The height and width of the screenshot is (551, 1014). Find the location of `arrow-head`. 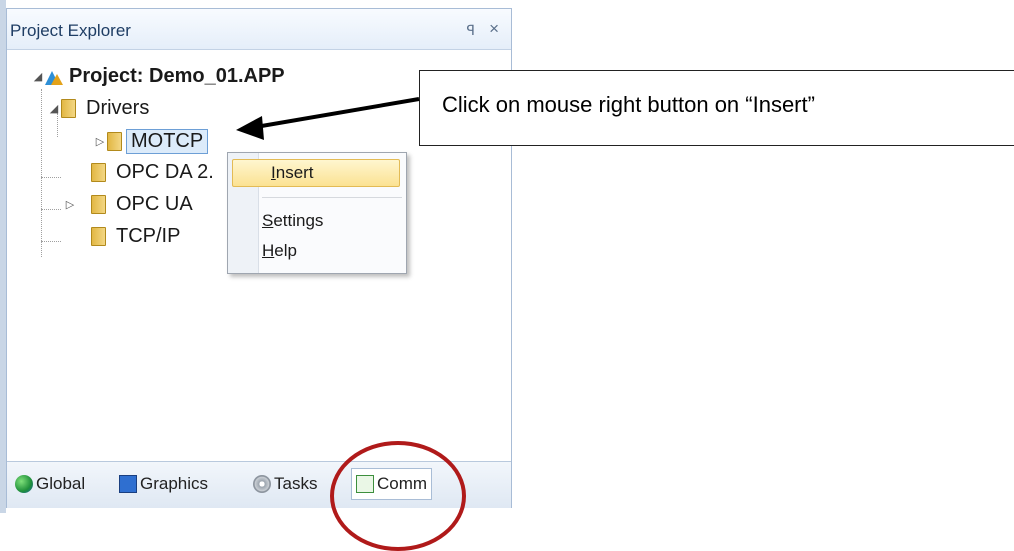

arrow-head is located at coordinates (250, 128).